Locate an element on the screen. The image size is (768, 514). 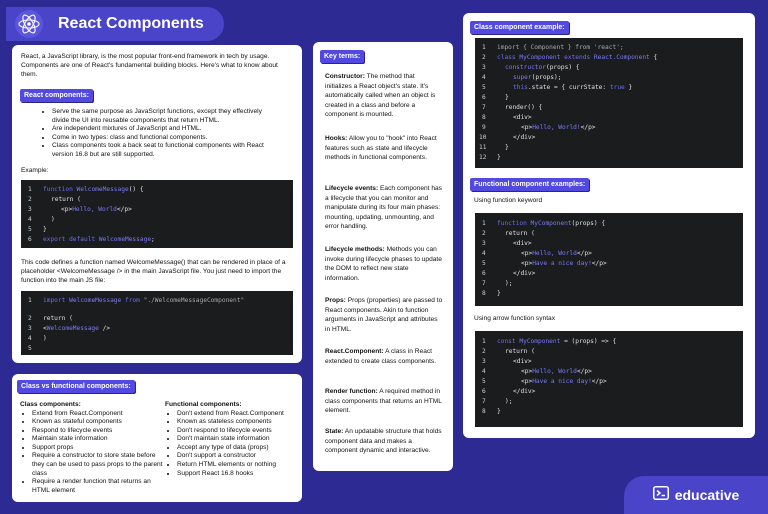
list-item: Known as stateless components is located at coordinates (238, 422).